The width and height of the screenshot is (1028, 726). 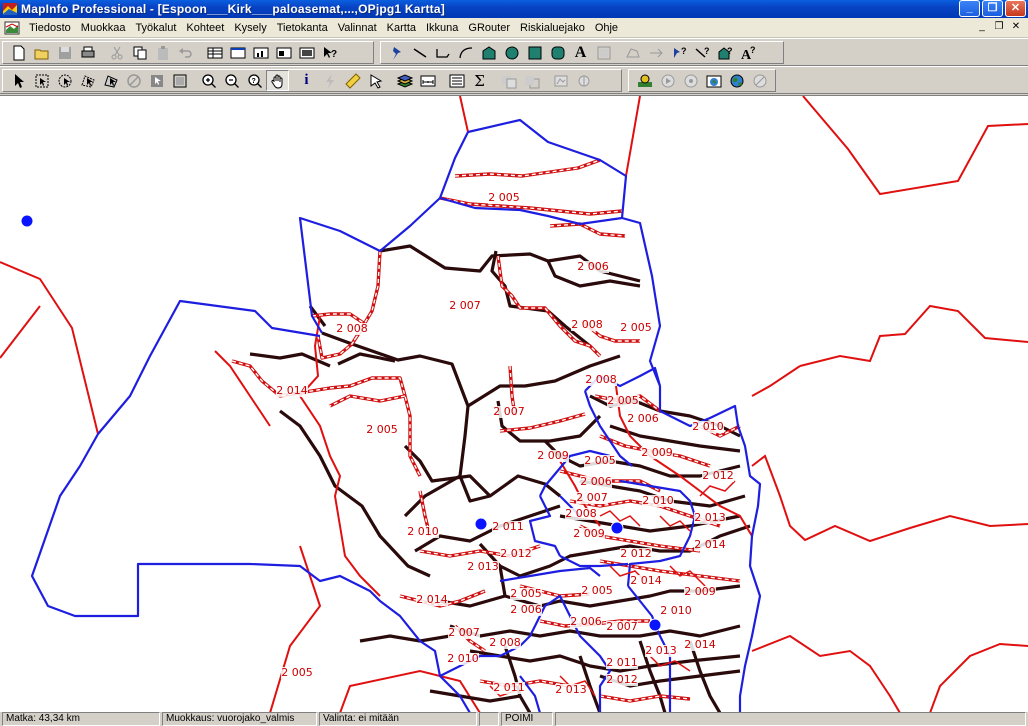 I want to click on menu-item-grouter: GRouter, so click(x=489, y=28).